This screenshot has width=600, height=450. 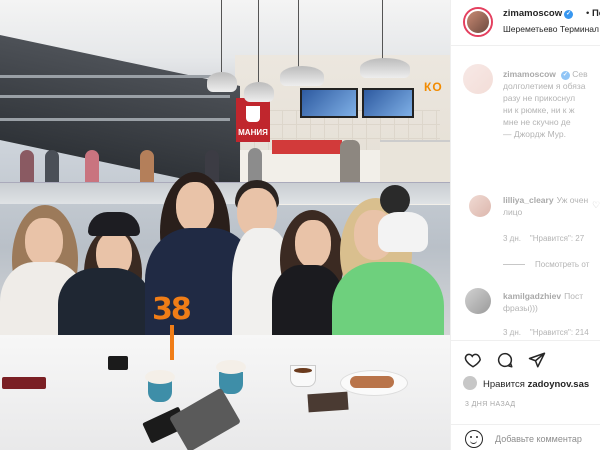 I want to click on coffee-machine-shelf, so click(x=415, y=162).